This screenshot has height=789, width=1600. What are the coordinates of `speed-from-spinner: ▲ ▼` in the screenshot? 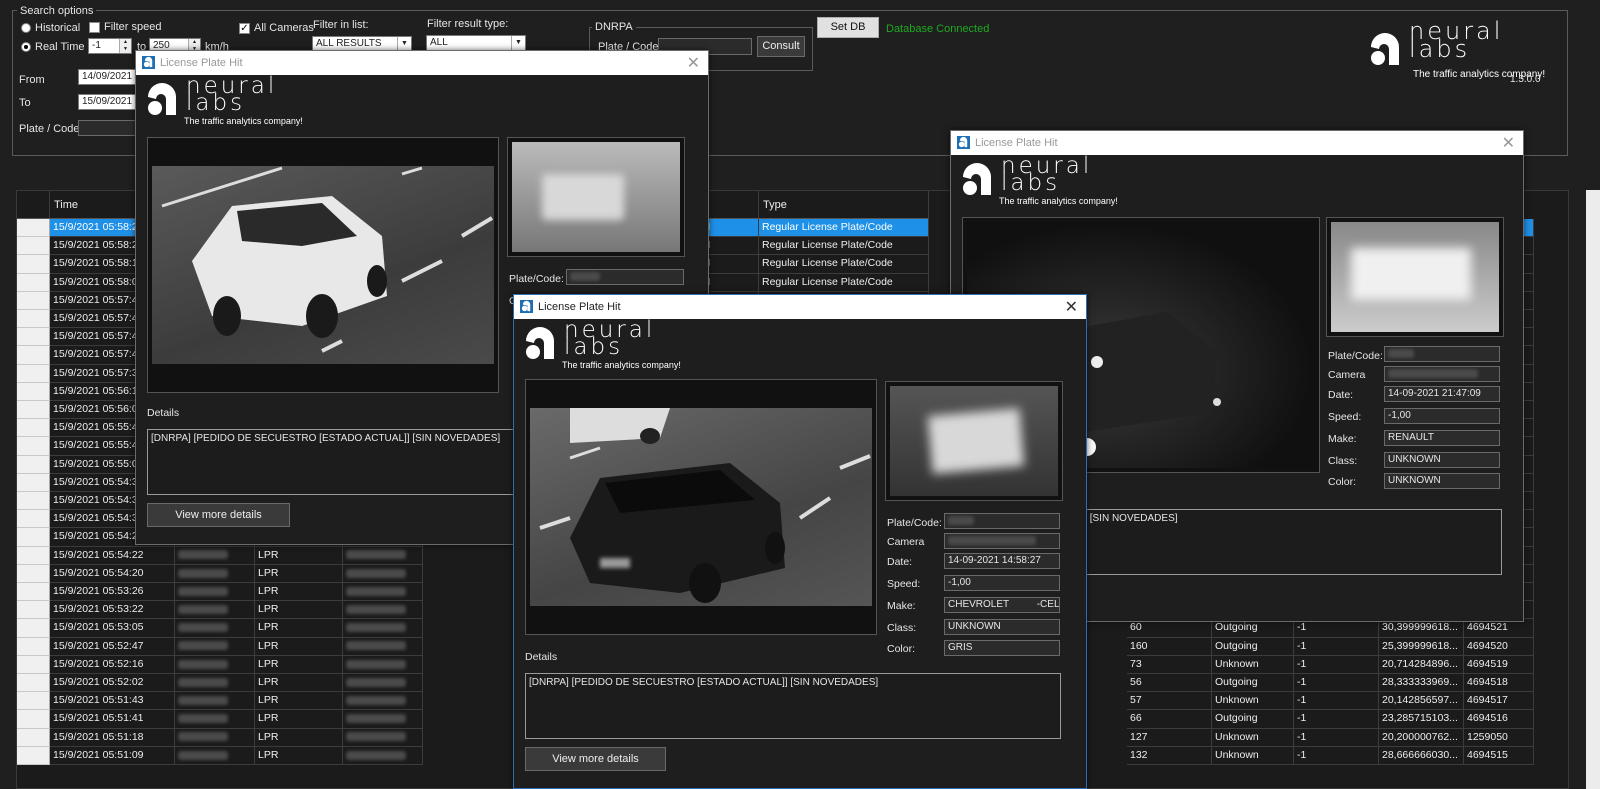 It's located at (125, 46).